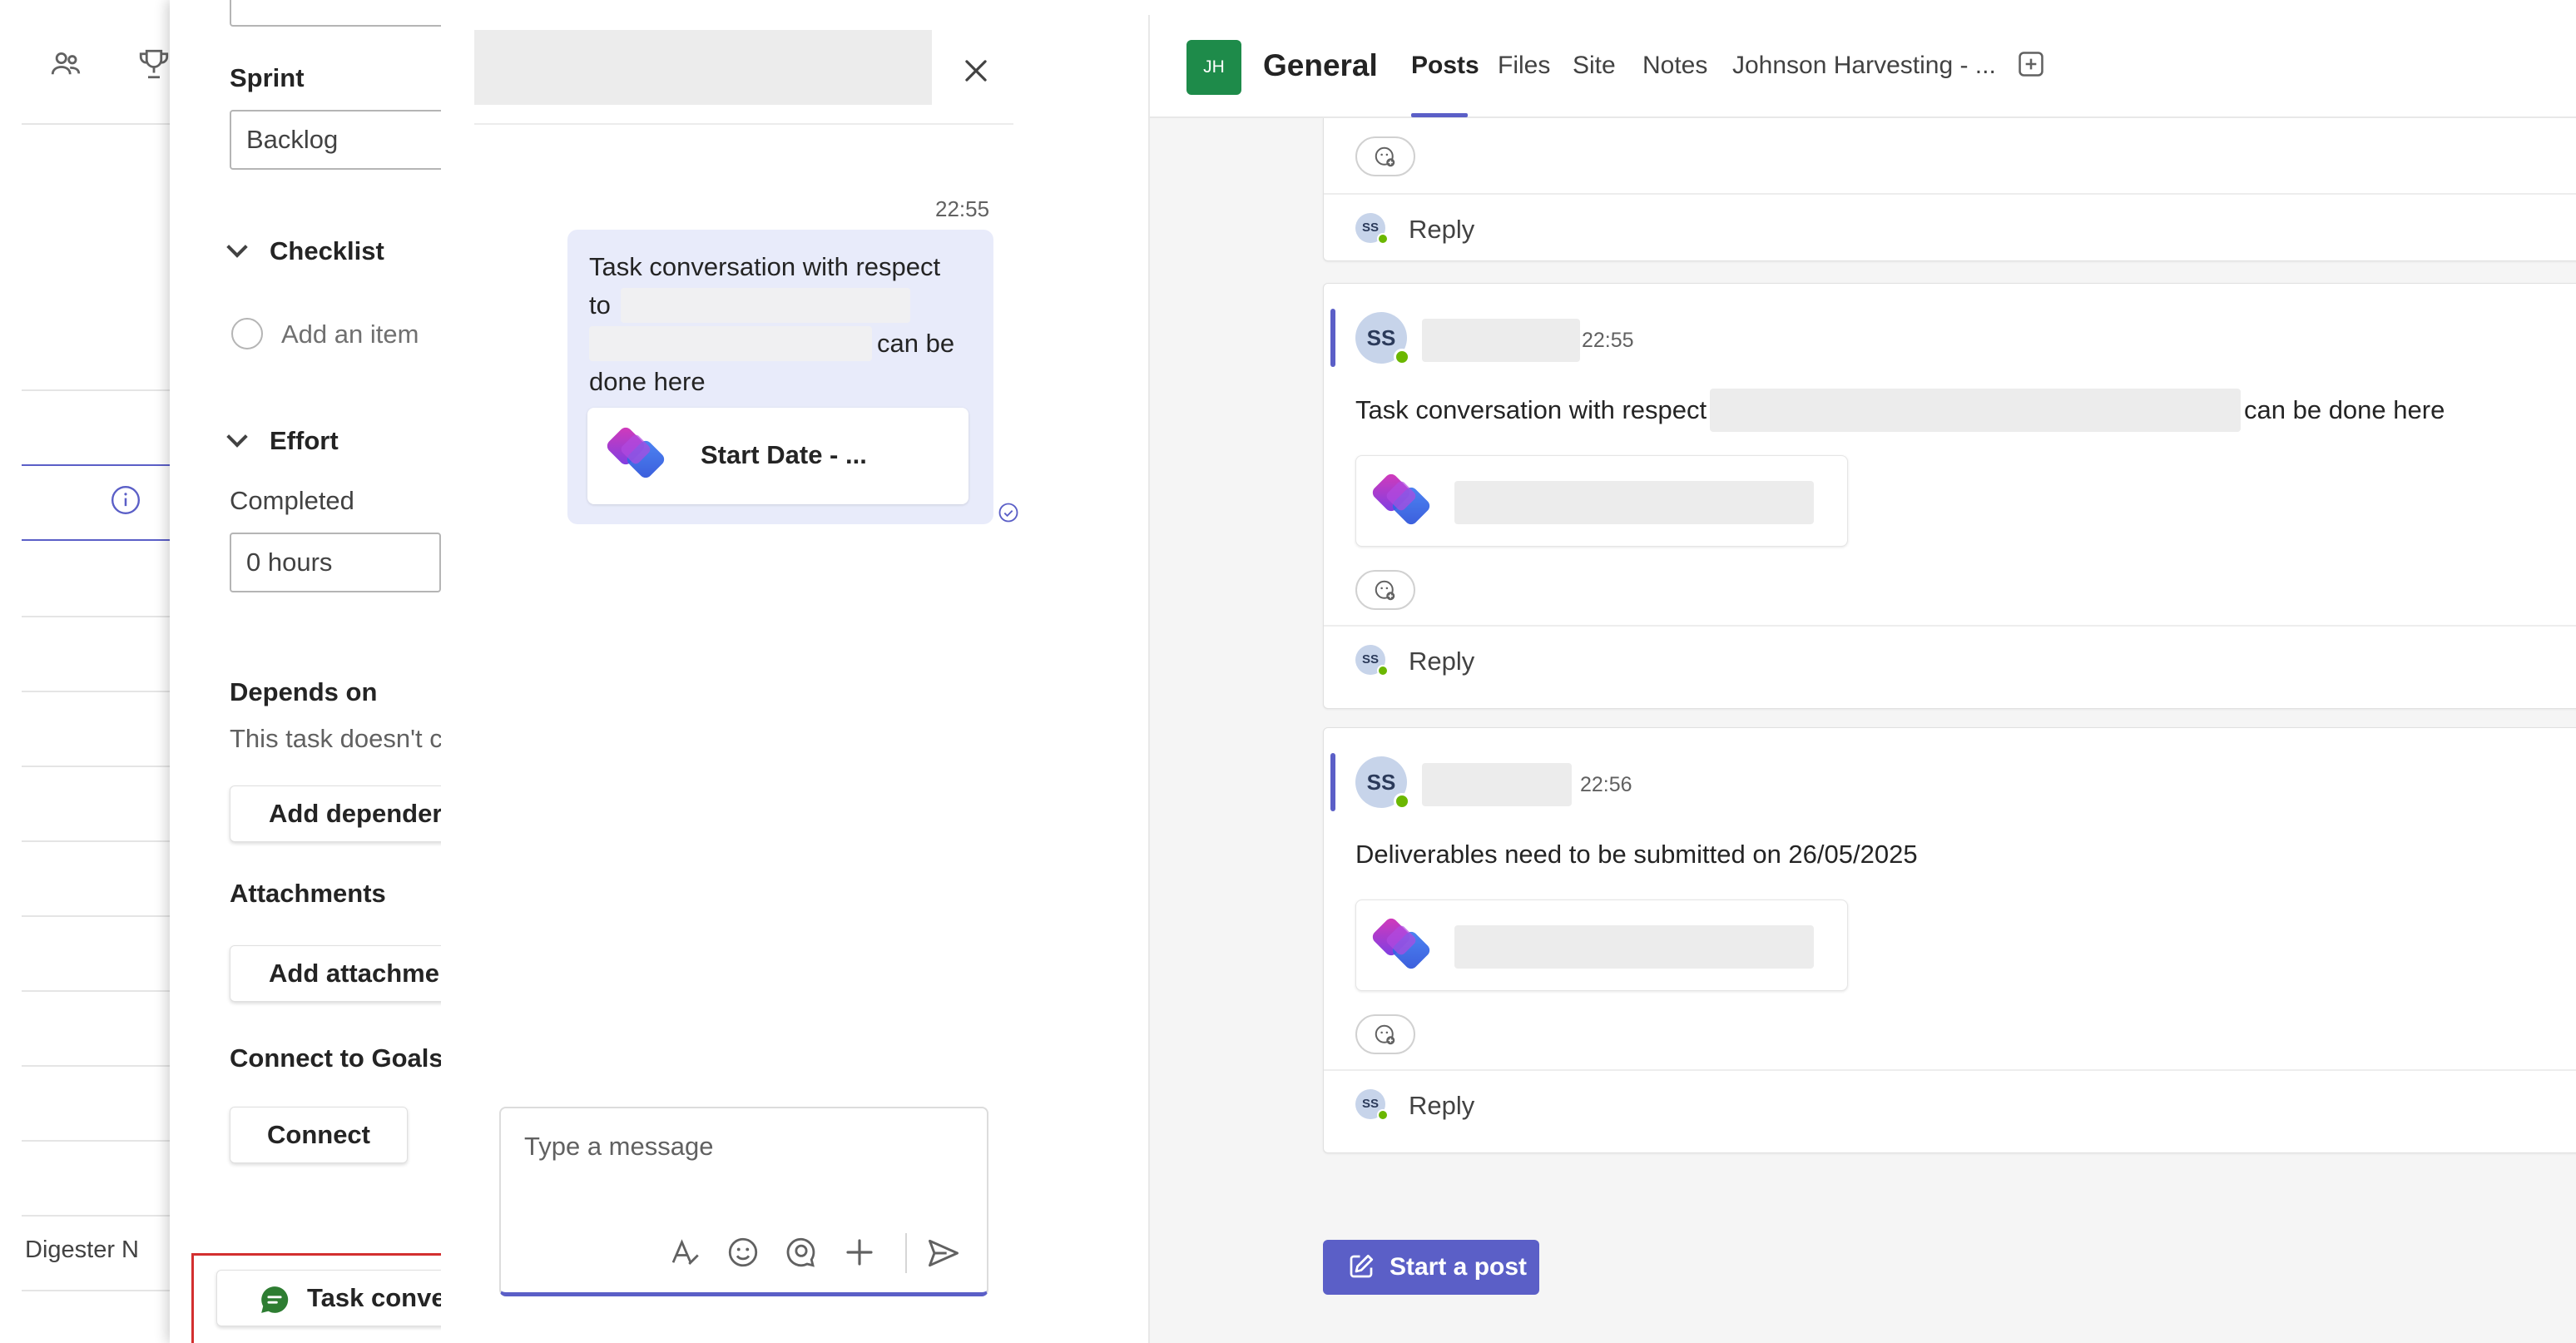 The width and height of the screenshot is (2576, 1343). I want to click on connect-goals-label: Connect to Goals, so click(336, 1058).